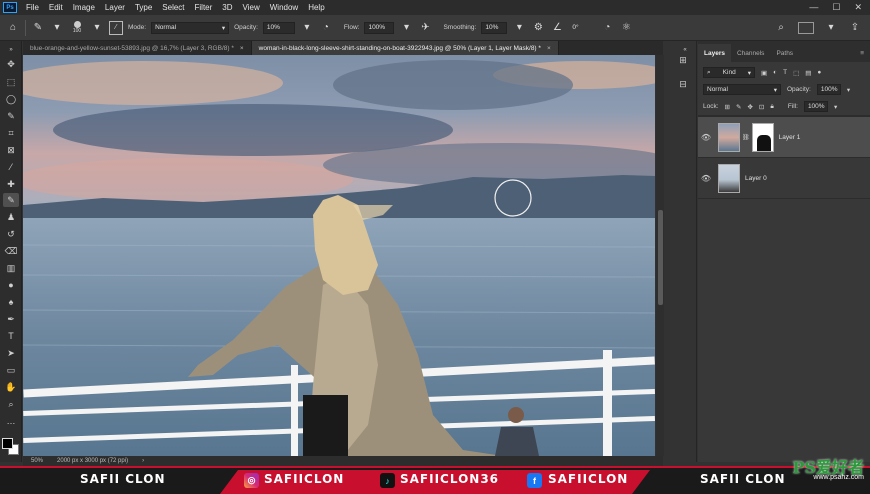 The image size is (870, 494). I want to click on maximize-icon: ☐, so click(836, 7).